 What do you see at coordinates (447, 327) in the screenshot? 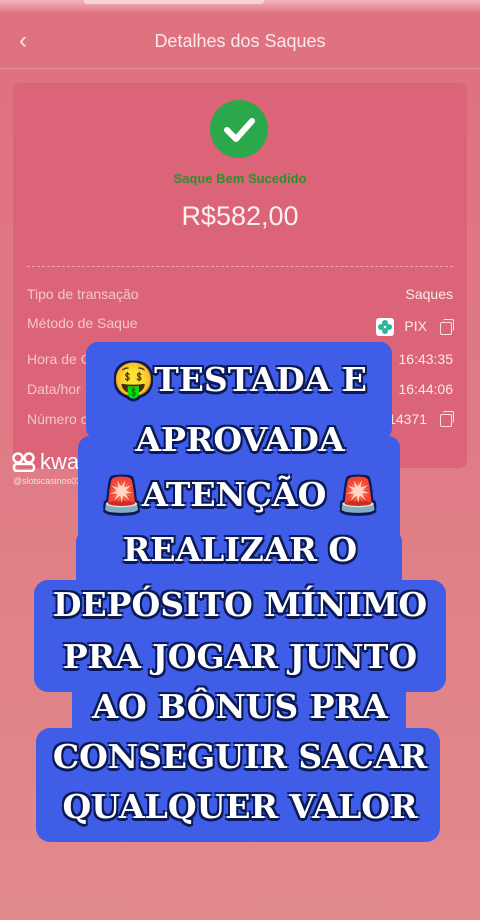
I see `copy-icon` at bounding box center [447, 327].